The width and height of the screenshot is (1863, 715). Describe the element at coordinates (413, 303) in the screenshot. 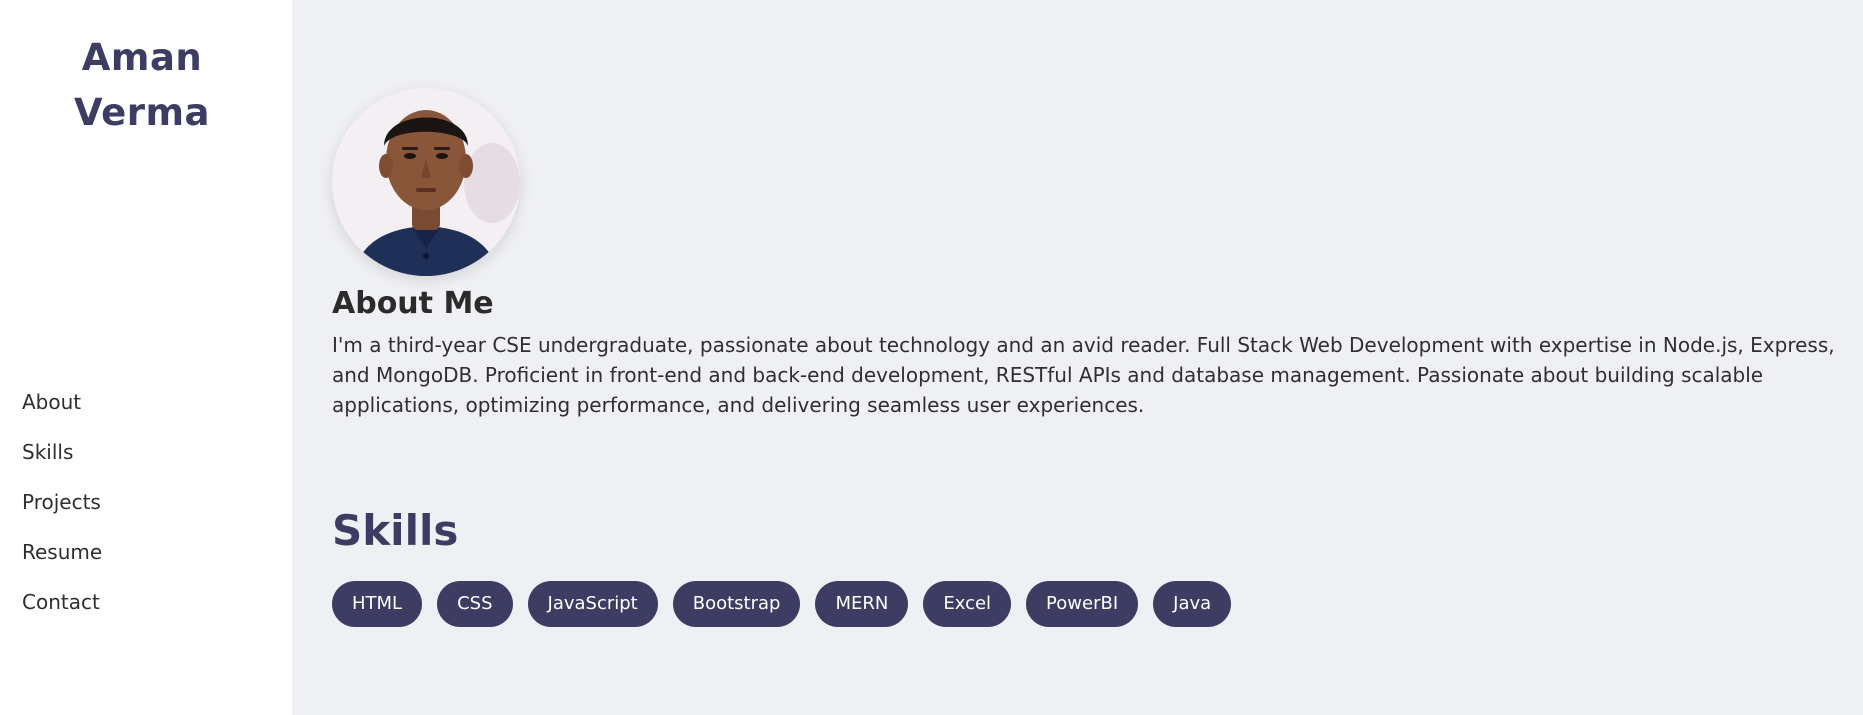

I see `about-heading: About Me` at that location.